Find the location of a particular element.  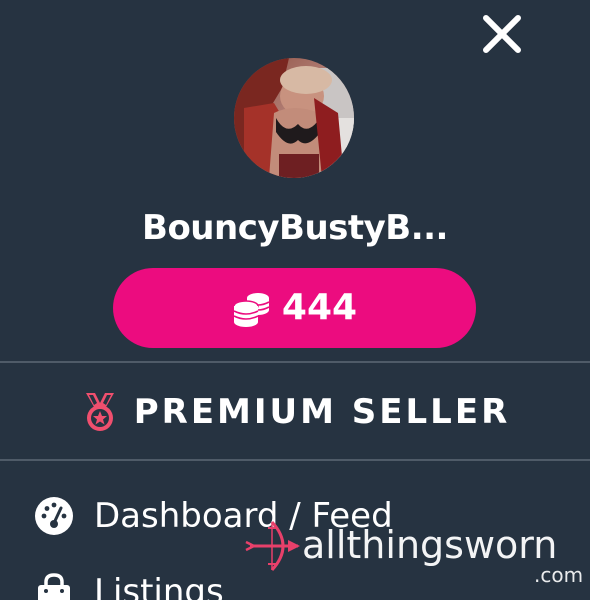

token-balance-value: 444 is located at coordinates (319, 307).